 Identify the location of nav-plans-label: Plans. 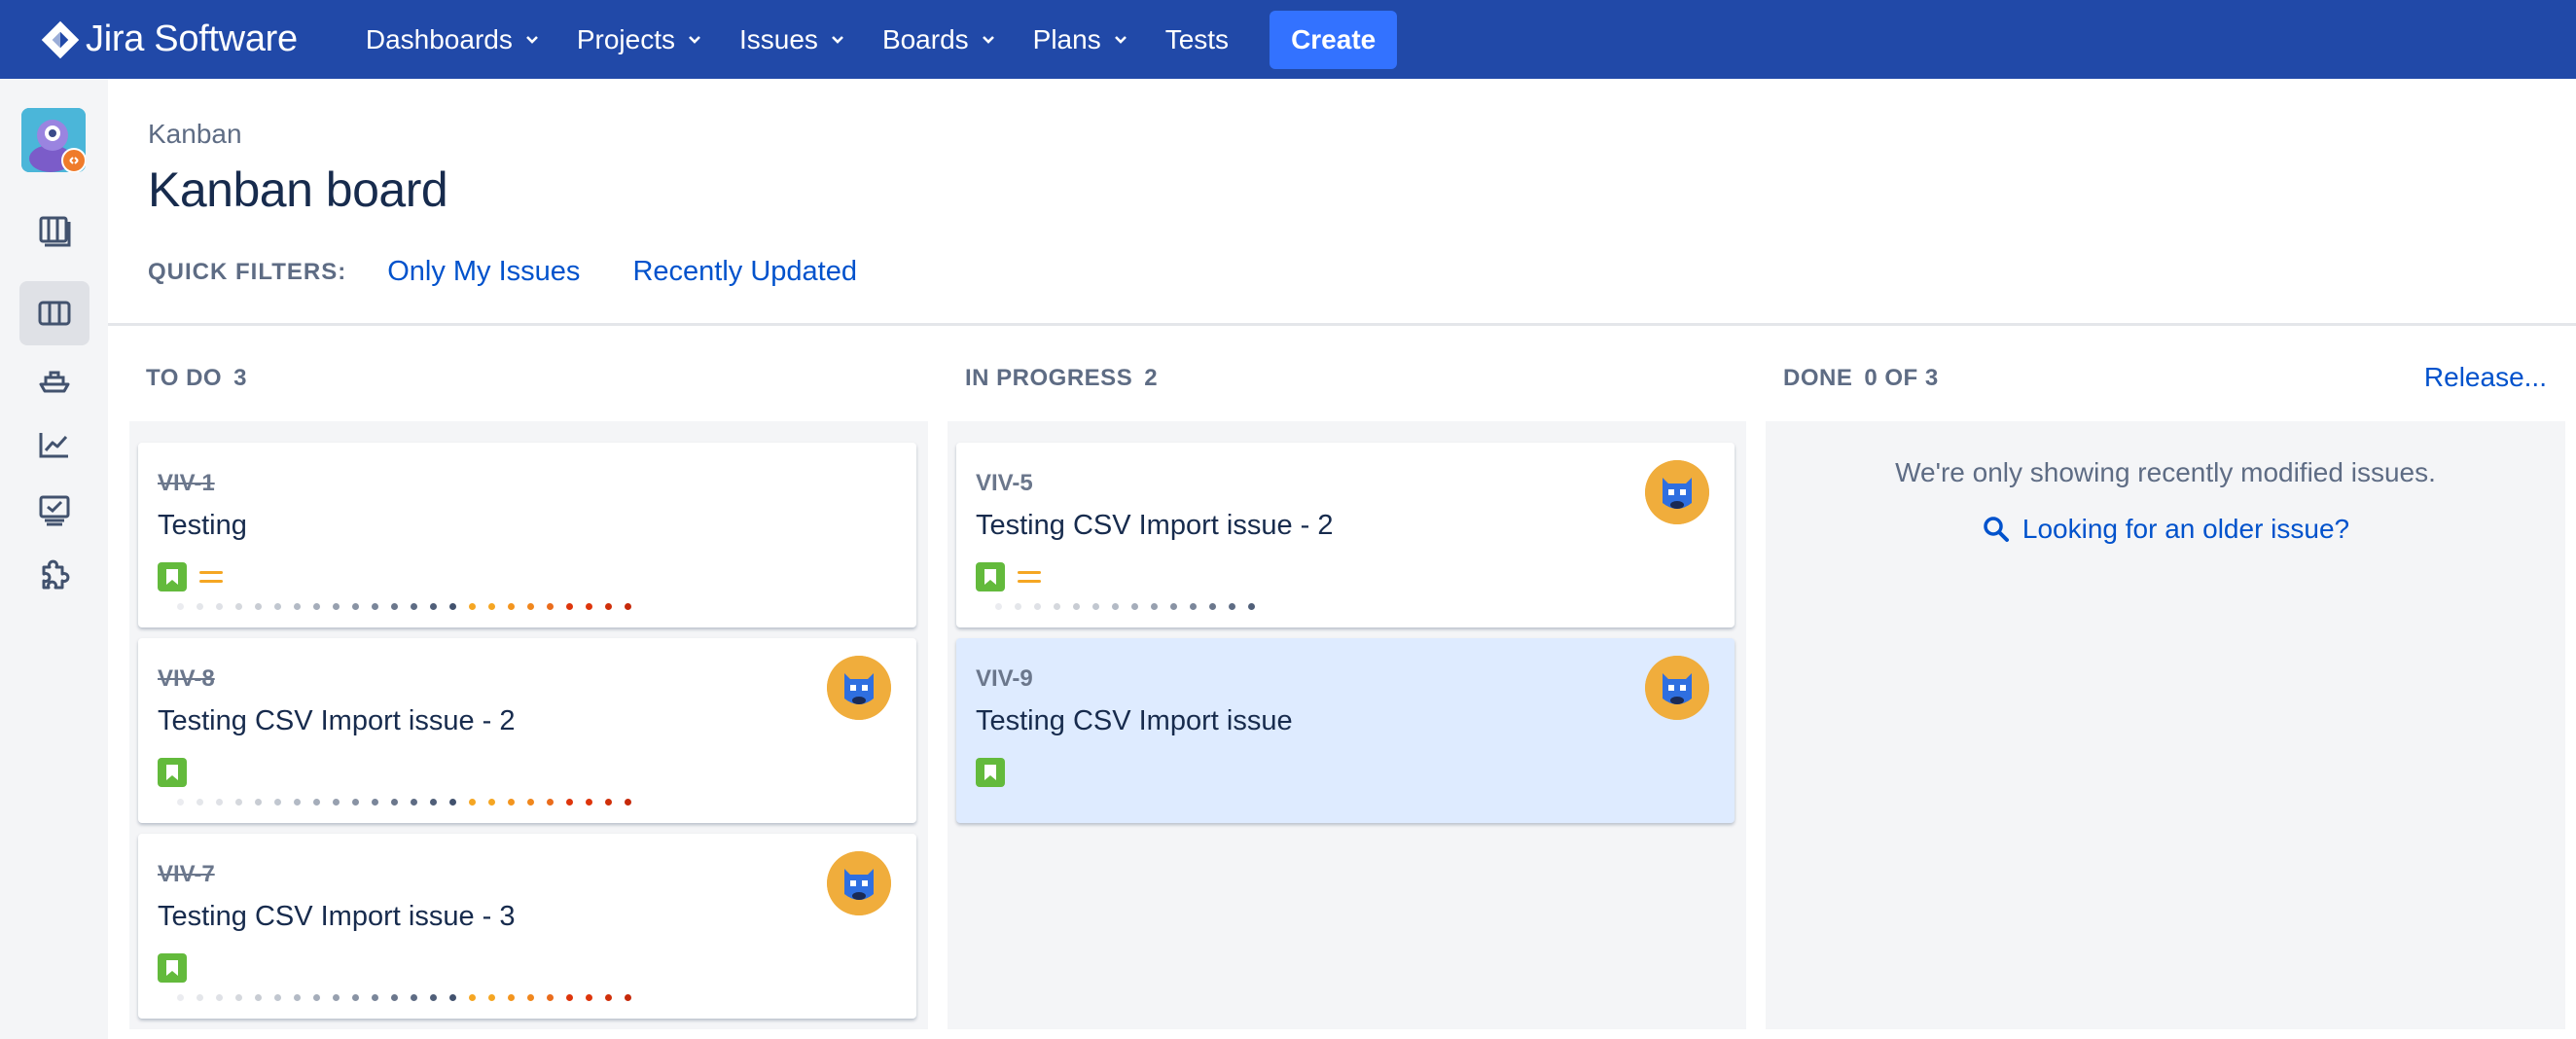
(1066, 38).